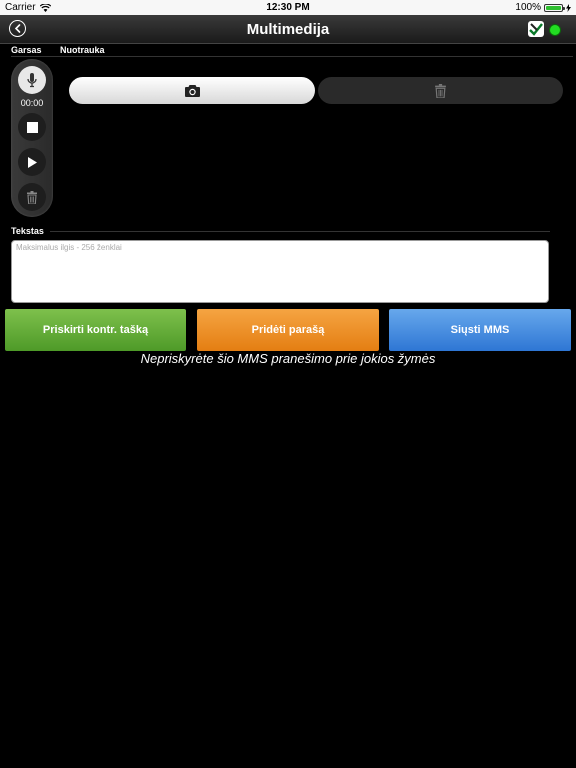 The image size is (576, 768). Describe the element at coordinates (555, 30) in the screenshot. I see `status-dot-icon` at that location.